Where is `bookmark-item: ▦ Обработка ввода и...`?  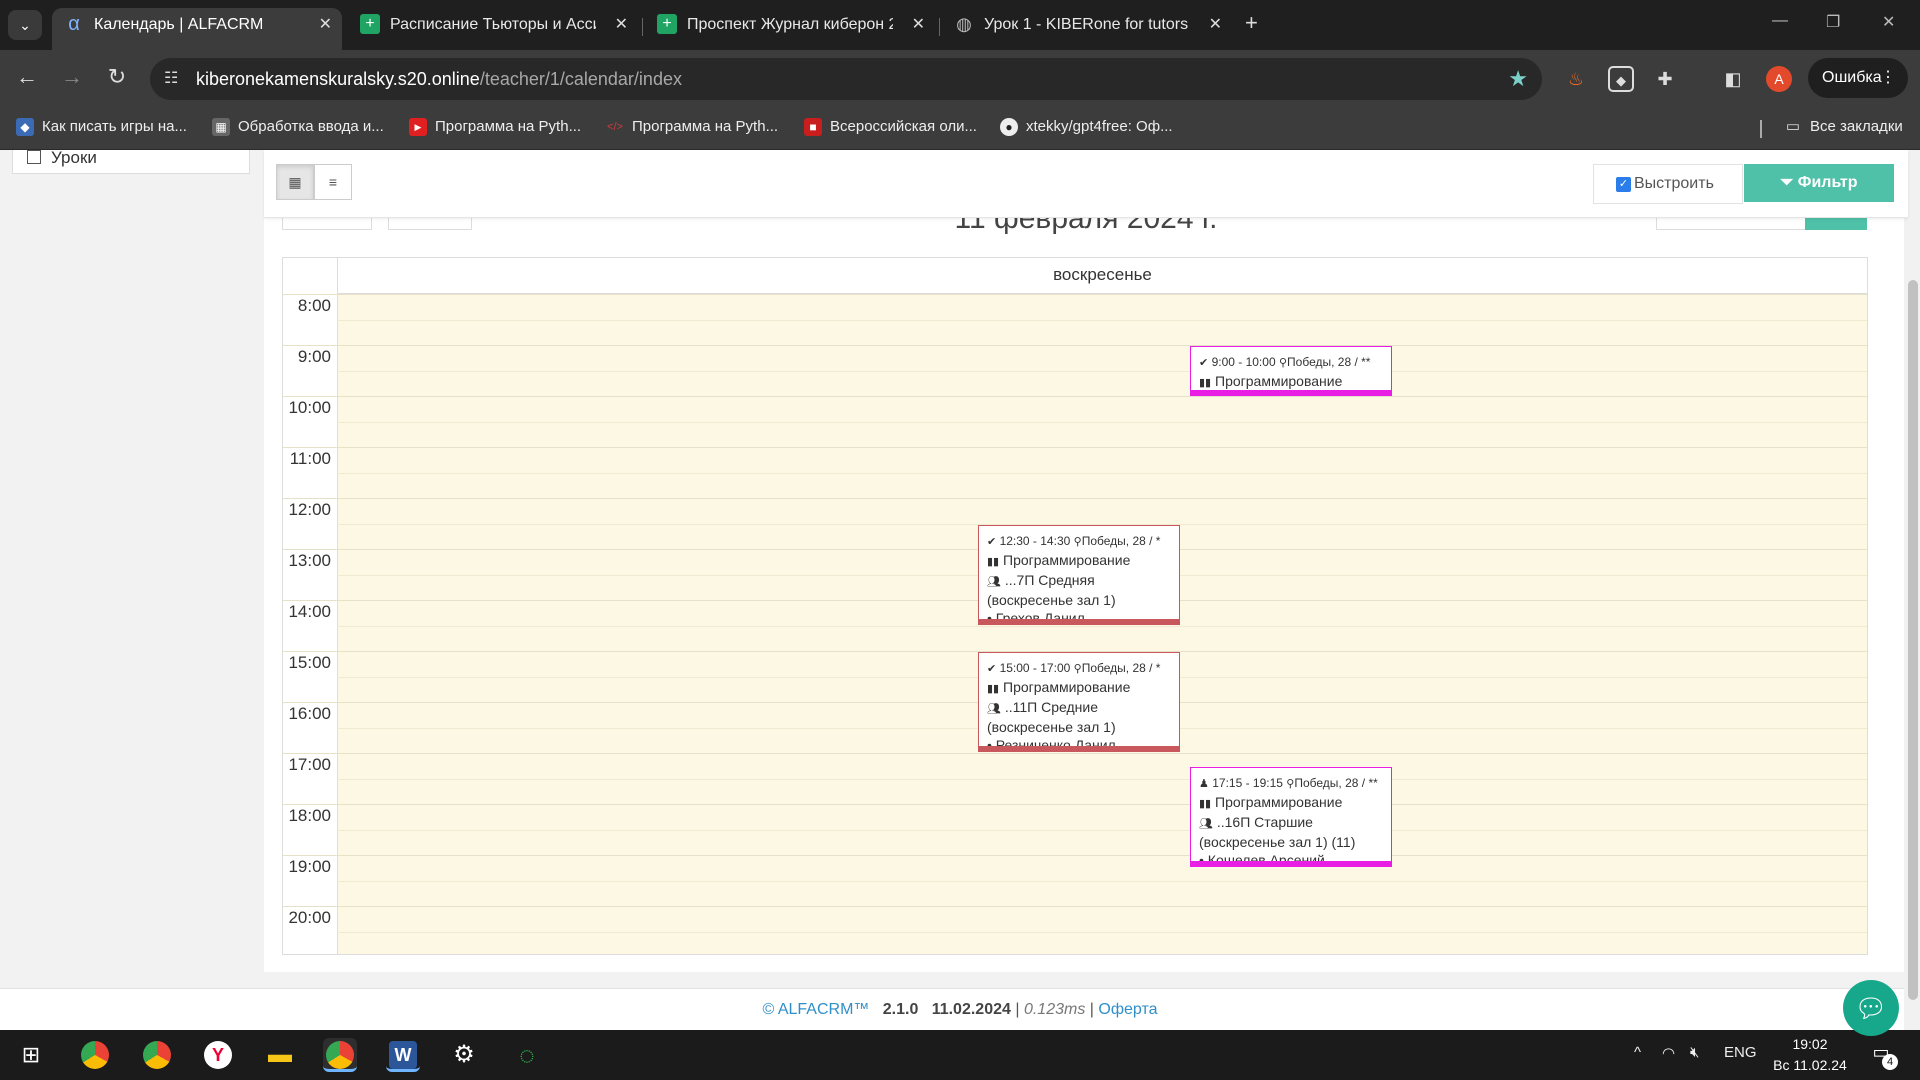 bookmark-item: ▦ Обработка ввода и... is located at coordinates (298, 127).